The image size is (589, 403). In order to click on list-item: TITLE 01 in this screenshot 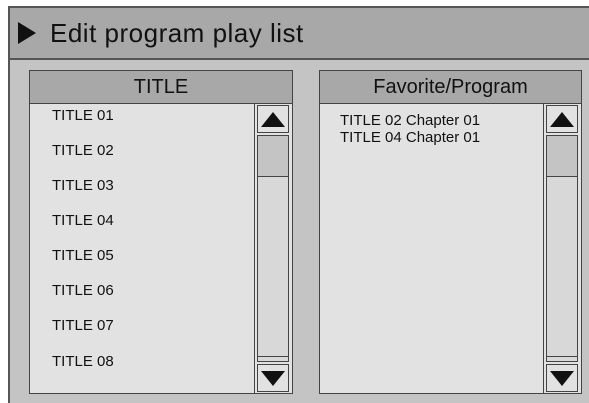, I will do `click(83, 116)`.